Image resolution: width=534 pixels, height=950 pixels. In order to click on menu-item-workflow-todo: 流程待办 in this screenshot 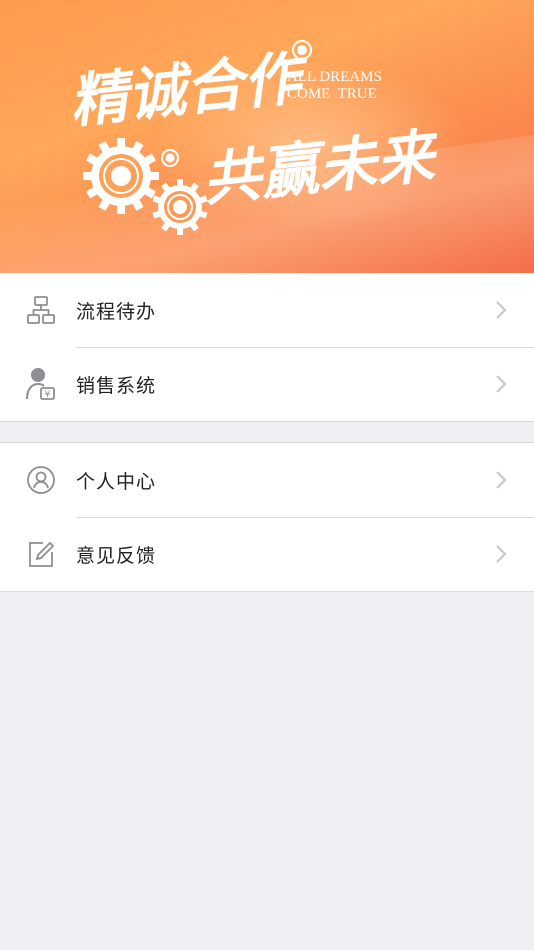, I will do `click(267, 310)`.